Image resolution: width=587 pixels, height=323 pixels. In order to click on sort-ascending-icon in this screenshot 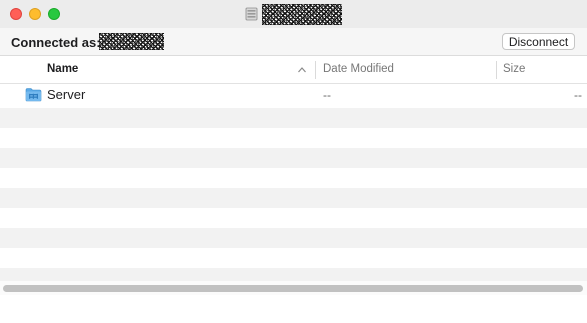, I will do `click(302, 70)`.